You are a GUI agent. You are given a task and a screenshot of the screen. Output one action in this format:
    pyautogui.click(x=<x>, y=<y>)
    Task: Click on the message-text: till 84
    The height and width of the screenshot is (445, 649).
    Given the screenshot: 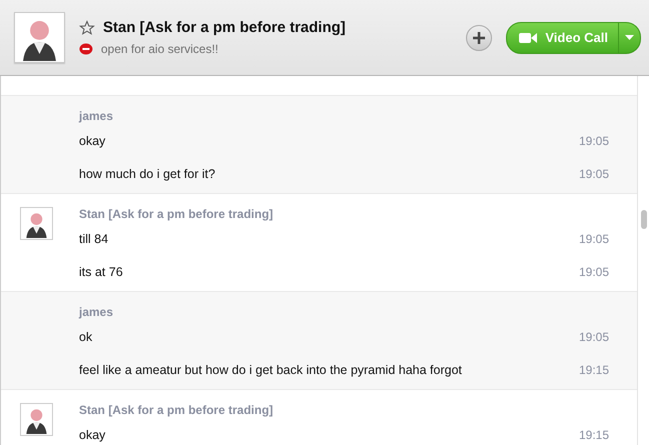 What is the action you would take?
    pyautogui.click(x=93, y=239)
    